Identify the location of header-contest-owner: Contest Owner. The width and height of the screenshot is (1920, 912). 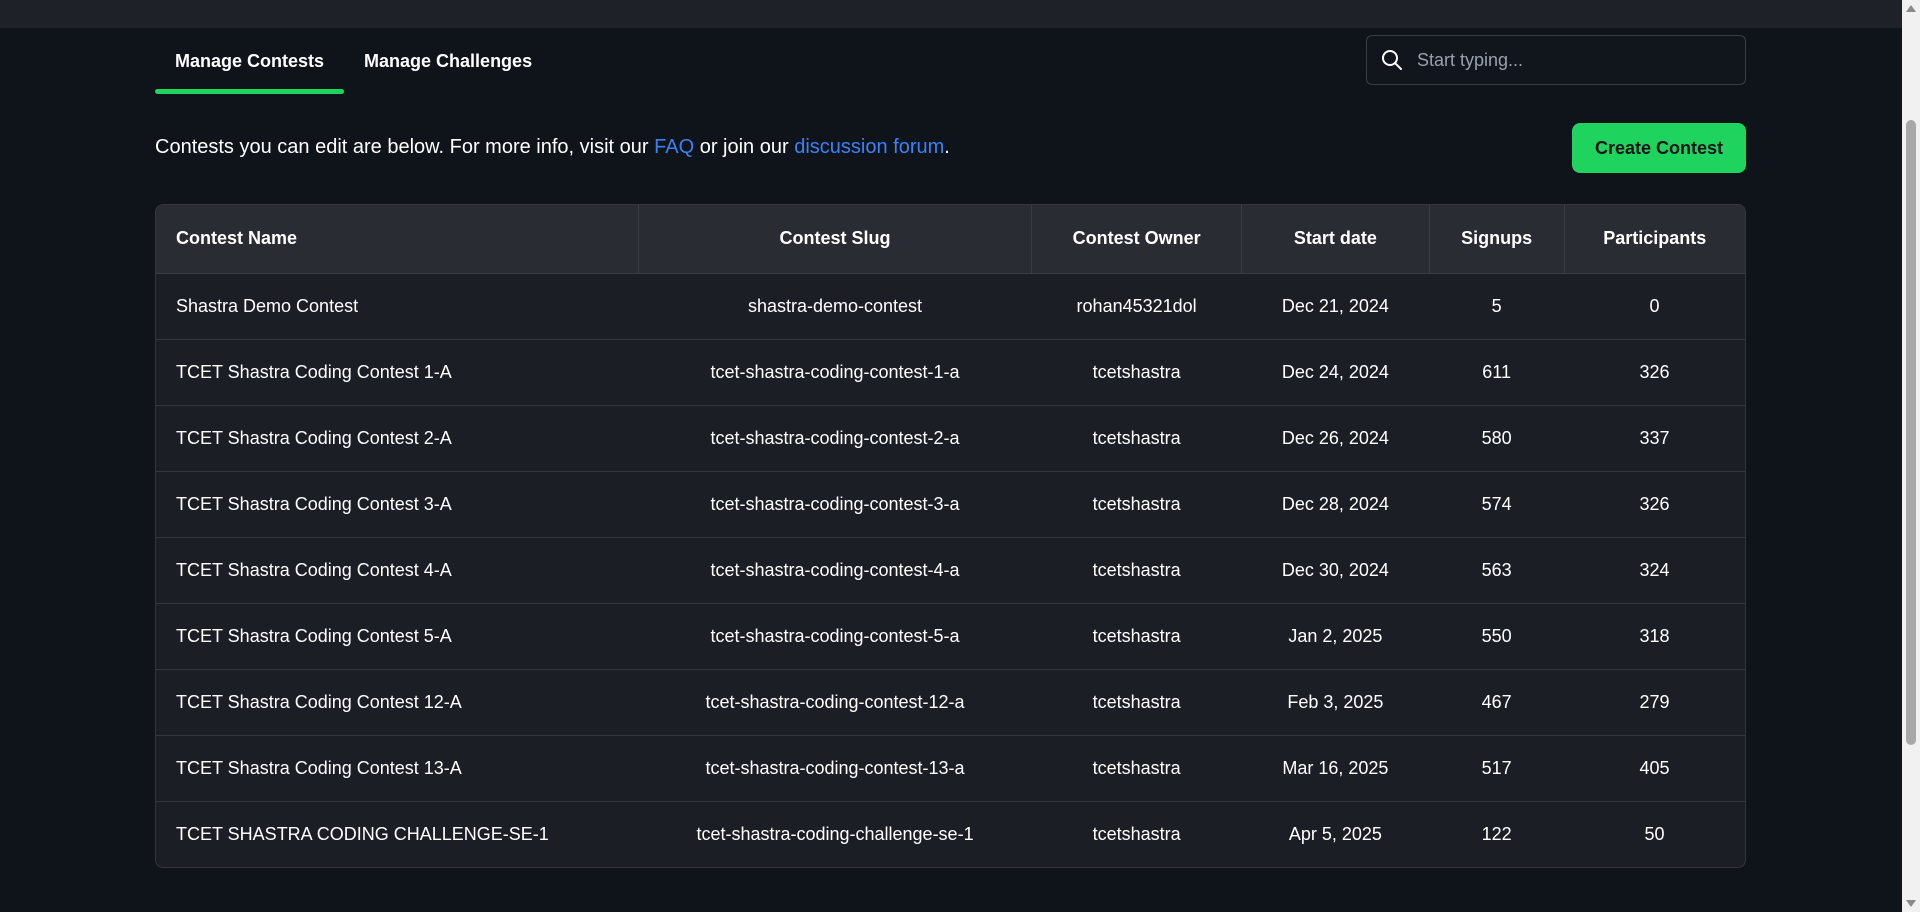
(1137, 239).